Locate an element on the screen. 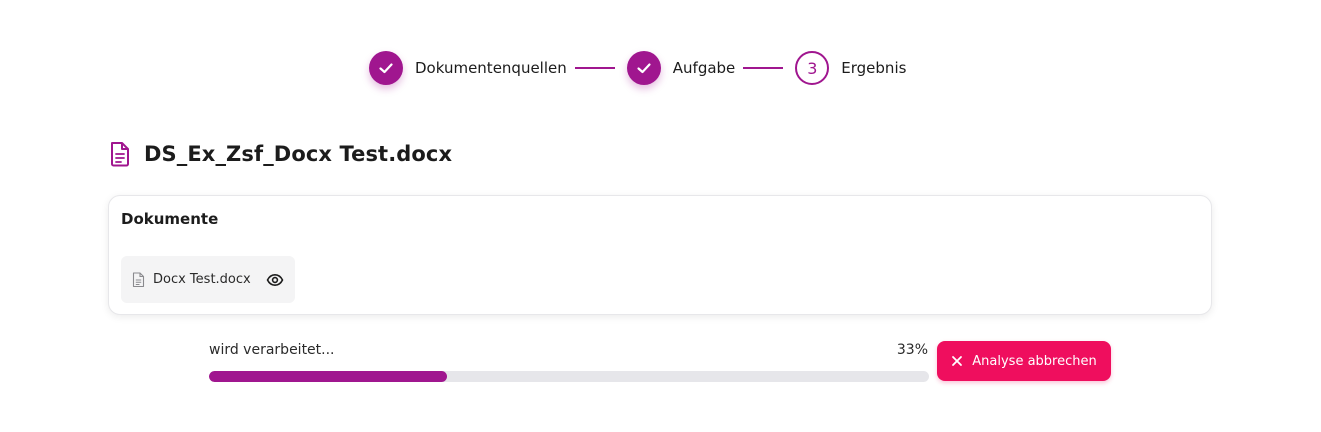 The image size is (1321, 432). progress-fill is located at coordinates (328, 376).